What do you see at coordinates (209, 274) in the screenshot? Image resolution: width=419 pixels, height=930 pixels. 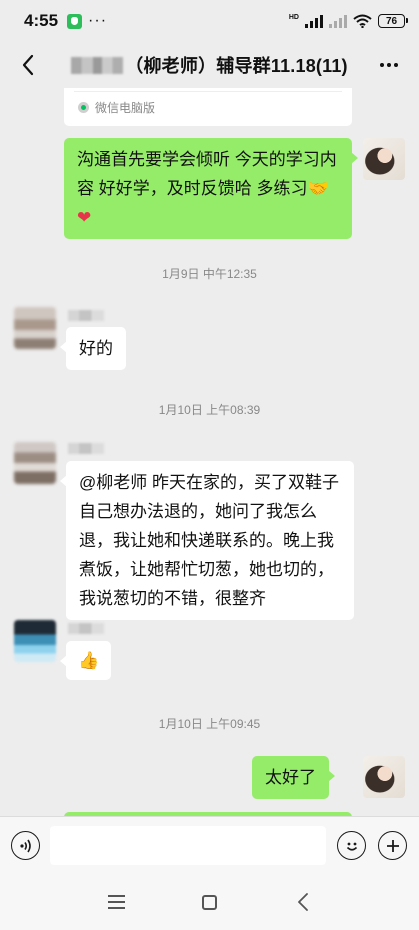 I see `timestamp: 1月9日 中午12:35` at bounding box center [209, 274].